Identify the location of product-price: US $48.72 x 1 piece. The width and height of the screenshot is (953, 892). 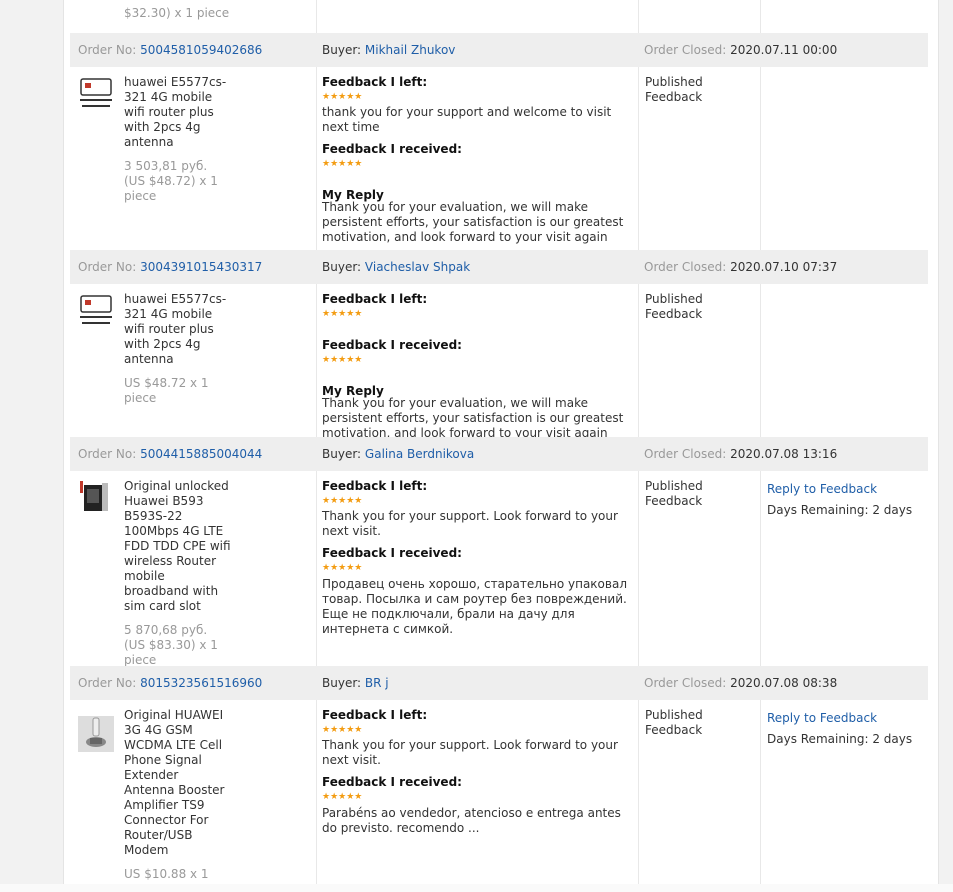
(166, 390).